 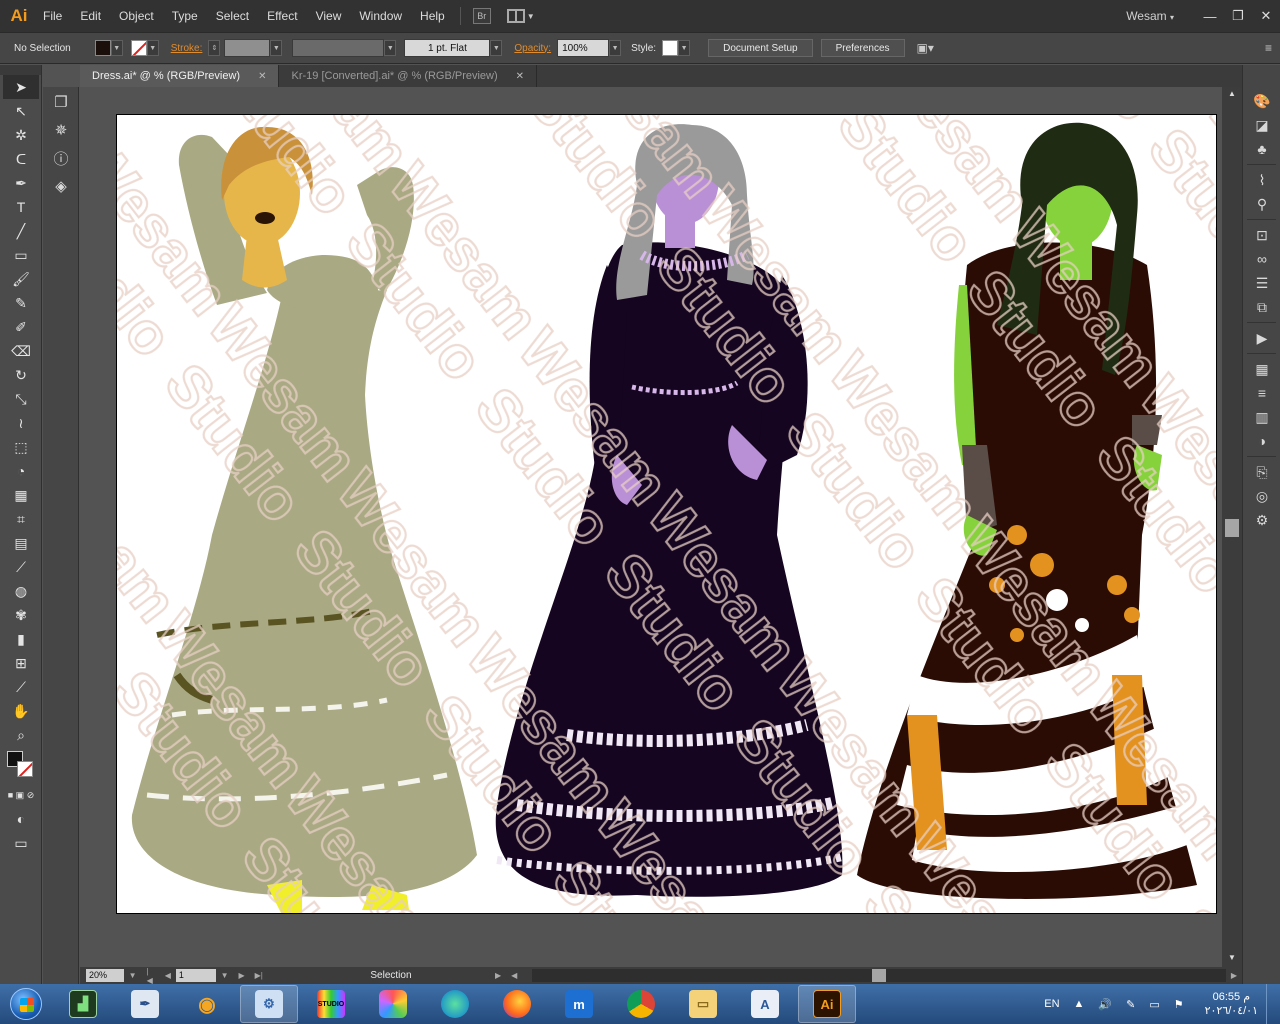 What do you see at coordinates (670, 48) in the screenshot?
I see `graphic-style-swatch` at bounding box center [670, 48].